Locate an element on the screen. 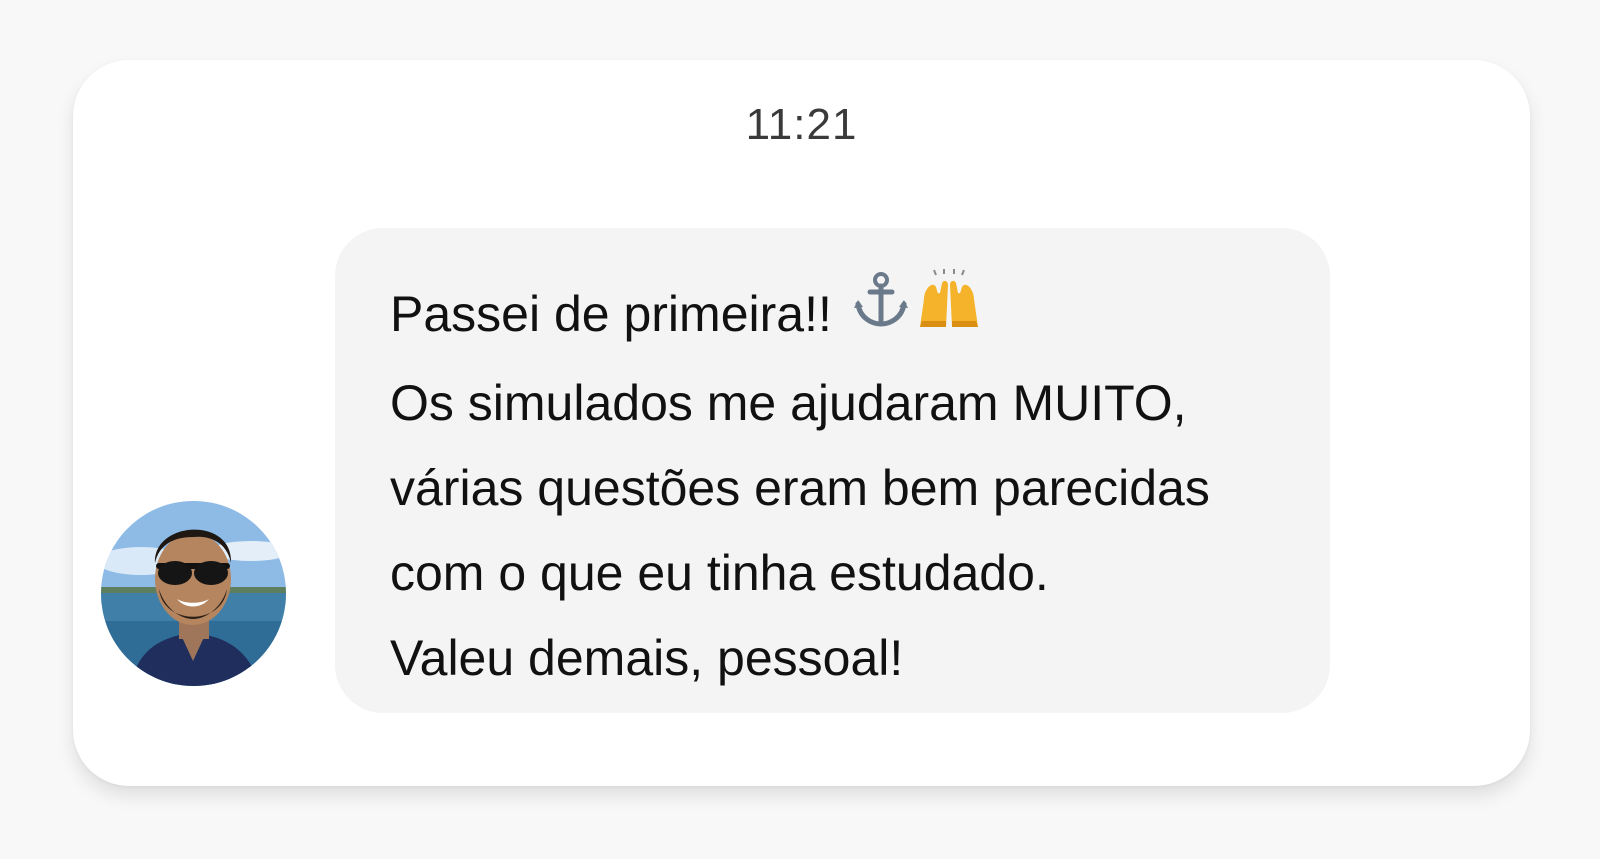  message-line: Os simulados me ajudaram MUITO, is located at coordinates (788, 402).